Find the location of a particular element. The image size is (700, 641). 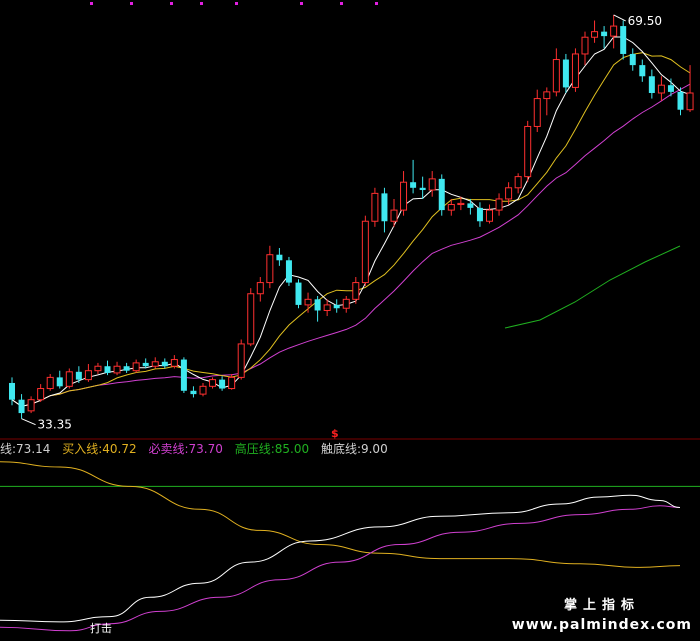

legend-buy-label: 买入线: is located at coordinates (82, 449).